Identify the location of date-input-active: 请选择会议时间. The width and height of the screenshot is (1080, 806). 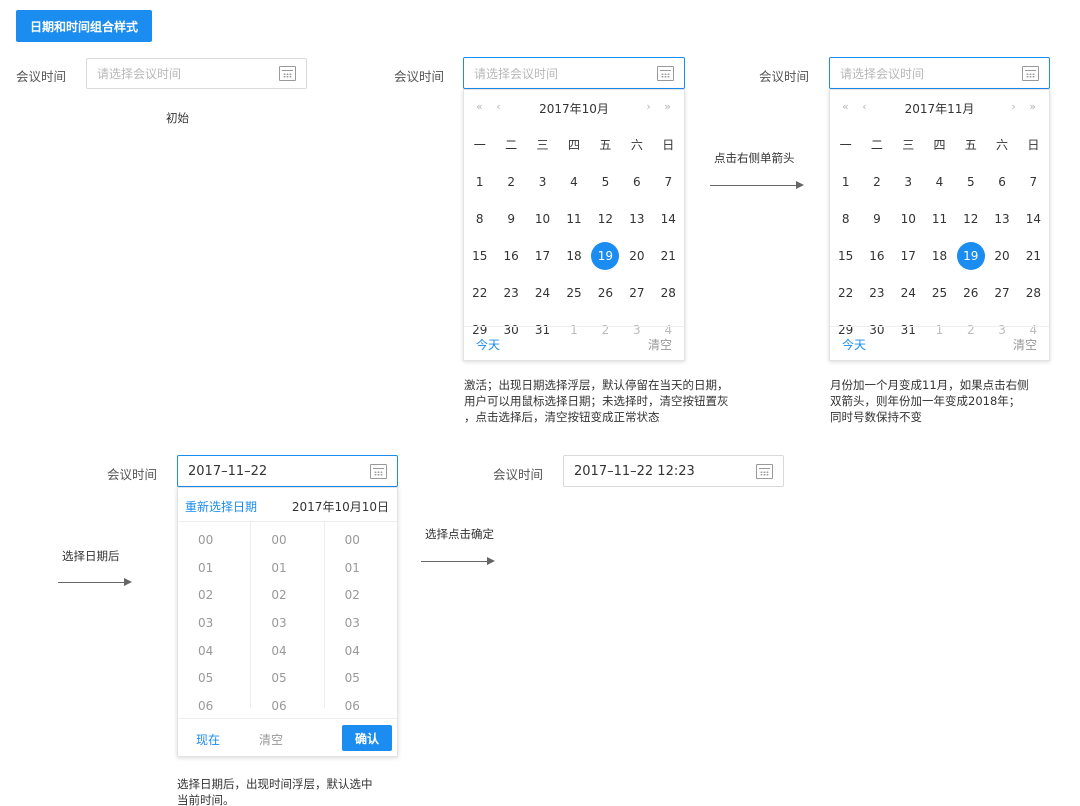
(574, 73).